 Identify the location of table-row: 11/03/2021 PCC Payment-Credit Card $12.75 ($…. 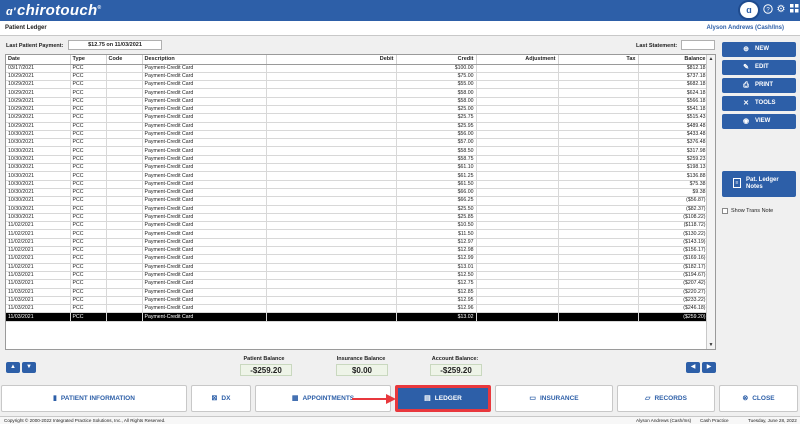
(357, 284).